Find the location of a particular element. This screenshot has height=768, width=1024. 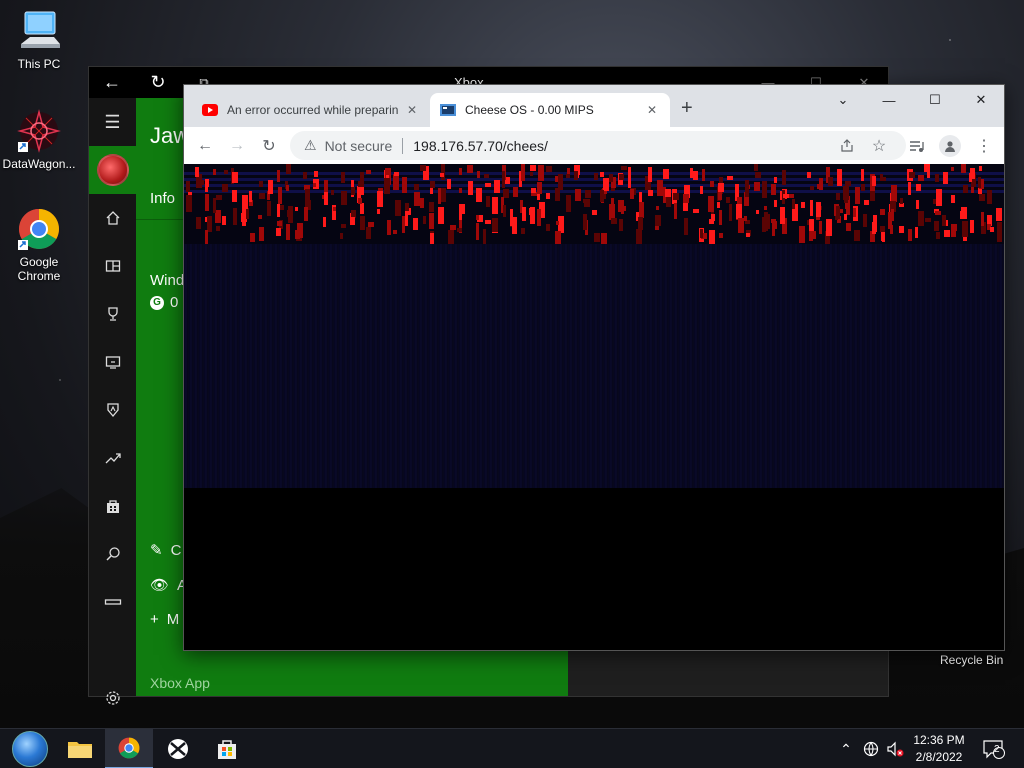

back-icon: ← is located at coordinates (112, 82).